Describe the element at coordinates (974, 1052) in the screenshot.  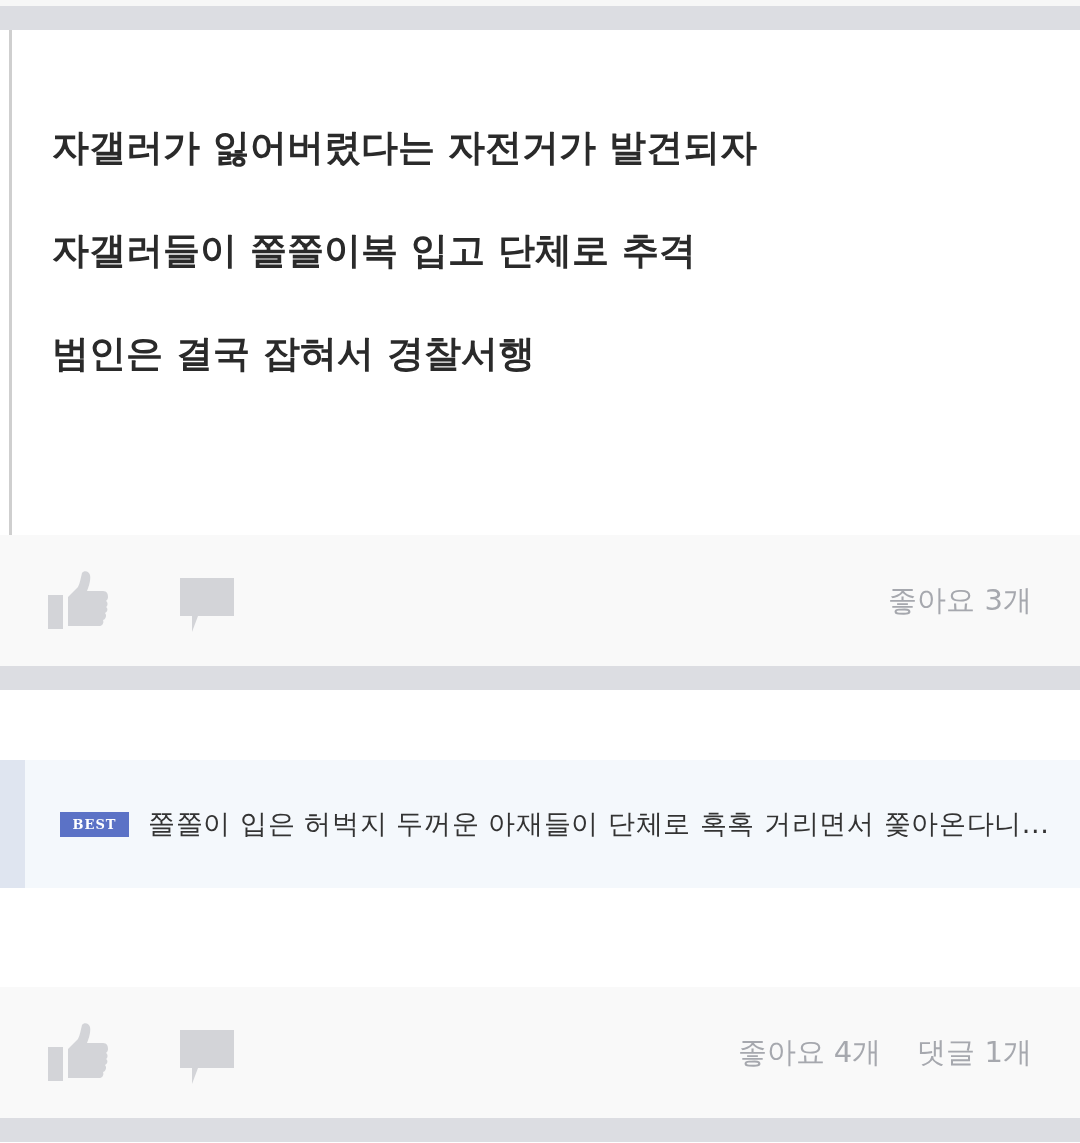
I see `count-label: 댓글 1개` at that location.